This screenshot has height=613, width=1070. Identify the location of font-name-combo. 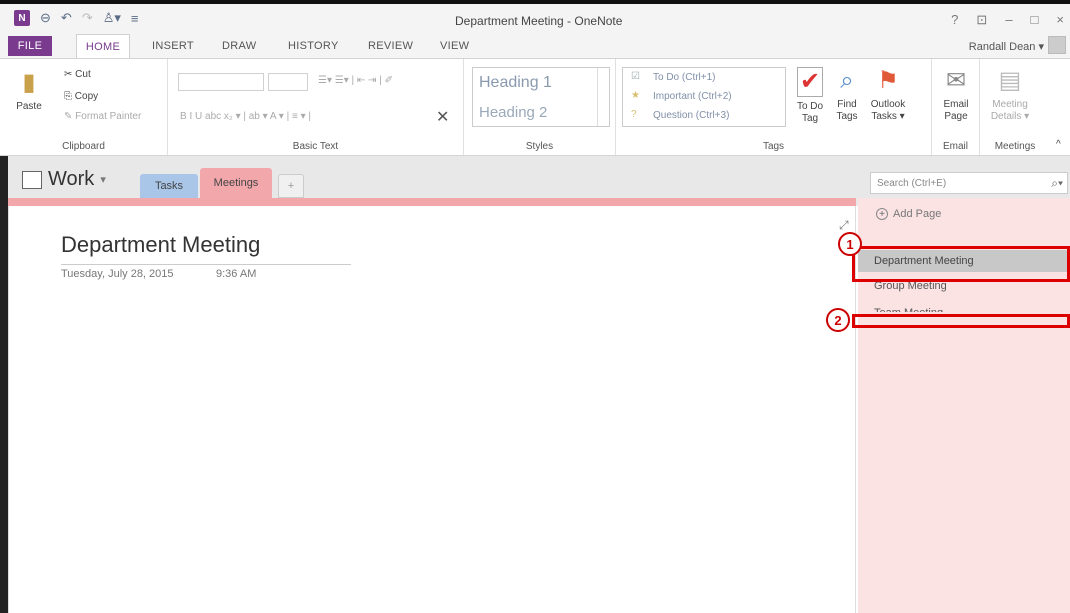
(221, 82).